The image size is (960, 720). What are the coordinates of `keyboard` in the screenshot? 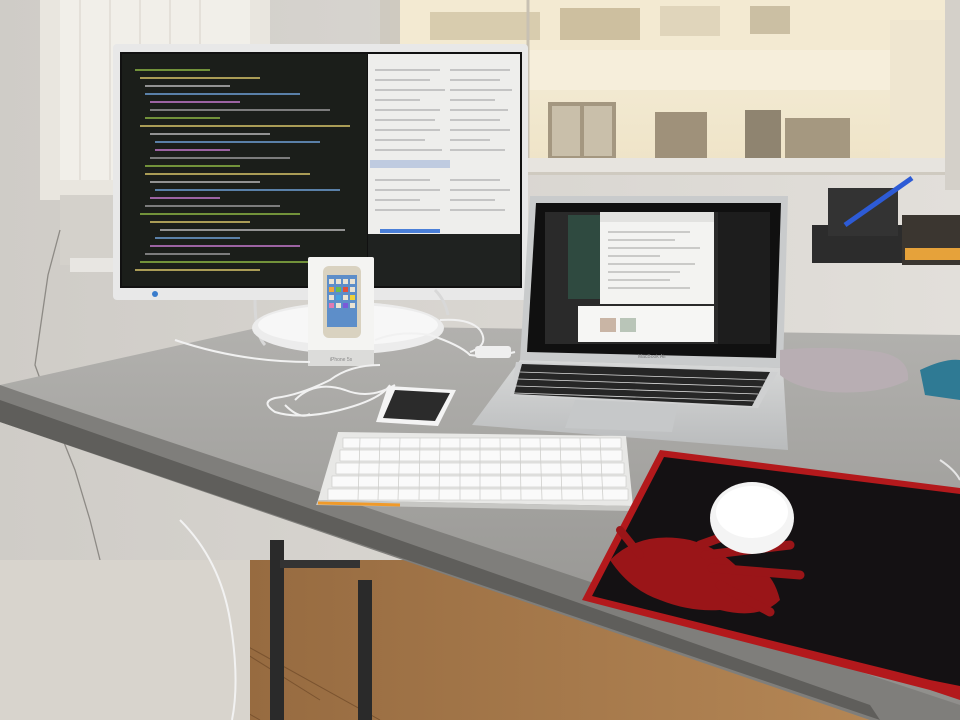 It's located at (474, 471).